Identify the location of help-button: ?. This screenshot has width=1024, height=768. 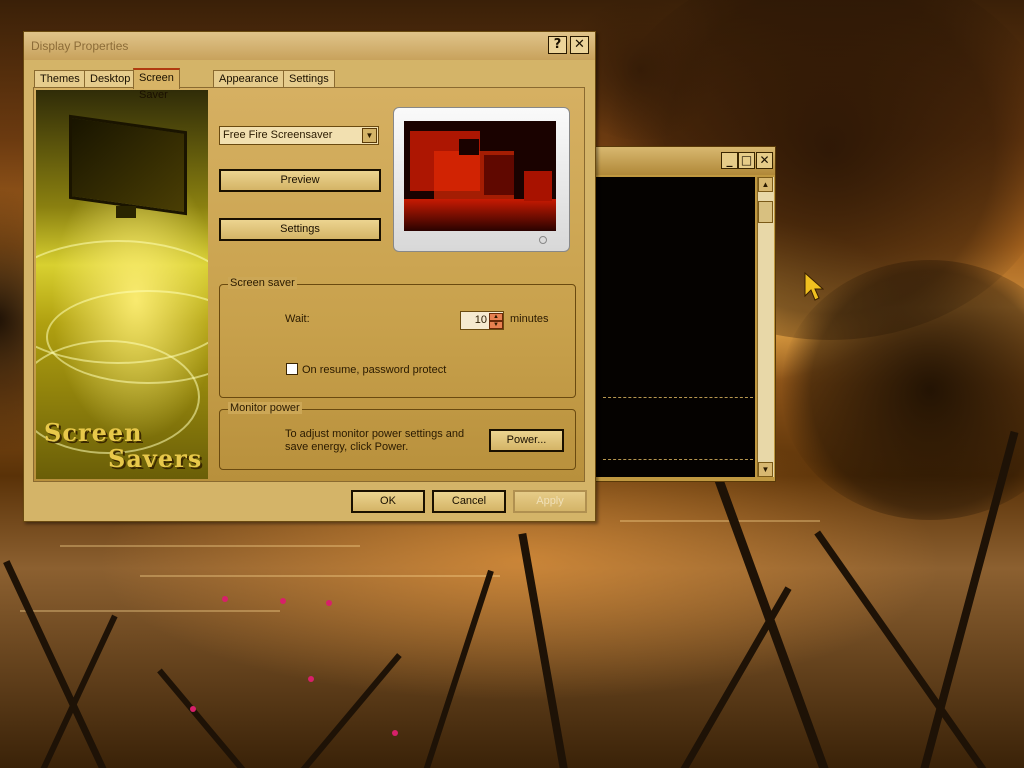
(557, 45).